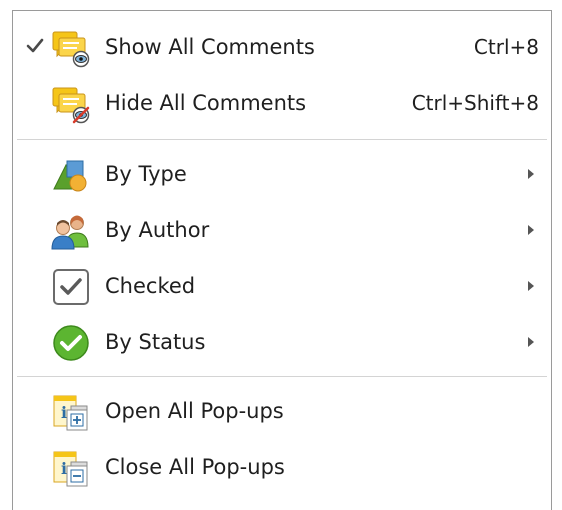 This screenshot has height=510, width=562. I want to click on menu-item-label: By Author, so click(157, 230).